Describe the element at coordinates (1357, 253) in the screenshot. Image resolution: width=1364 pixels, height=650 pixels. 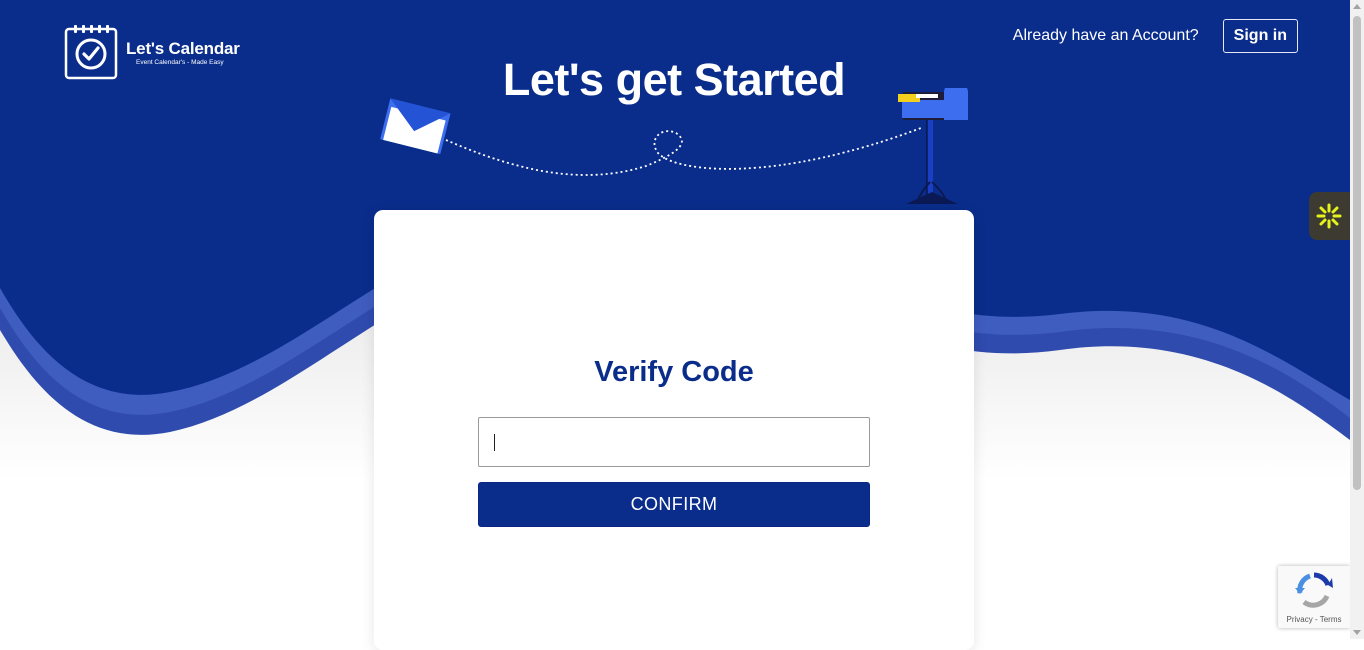
I see `scrollbar-thumb` at that location.